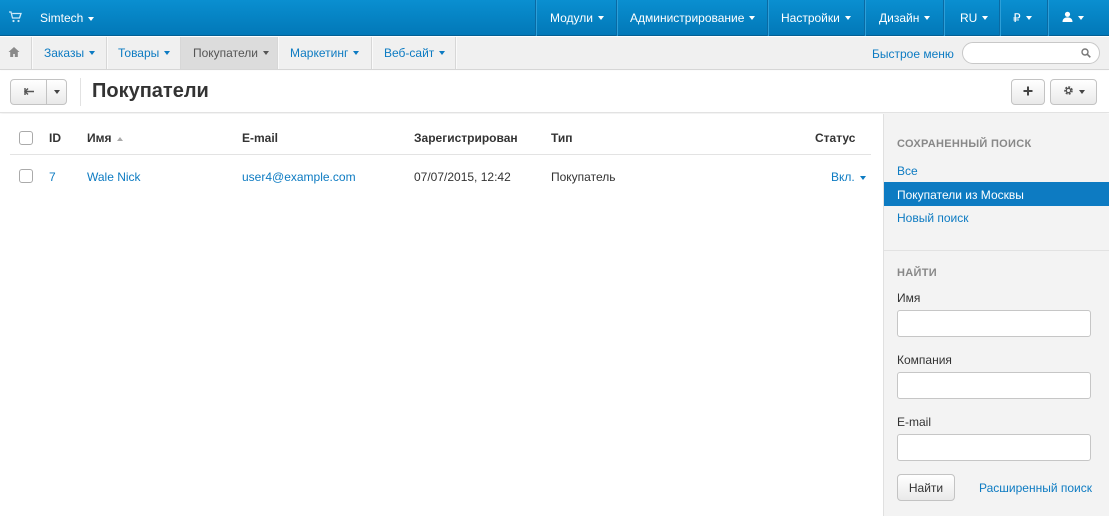  What do you see at coordinates (994, 323) in the screenshot?
I see `name-field` at bounding box center [994, 323].